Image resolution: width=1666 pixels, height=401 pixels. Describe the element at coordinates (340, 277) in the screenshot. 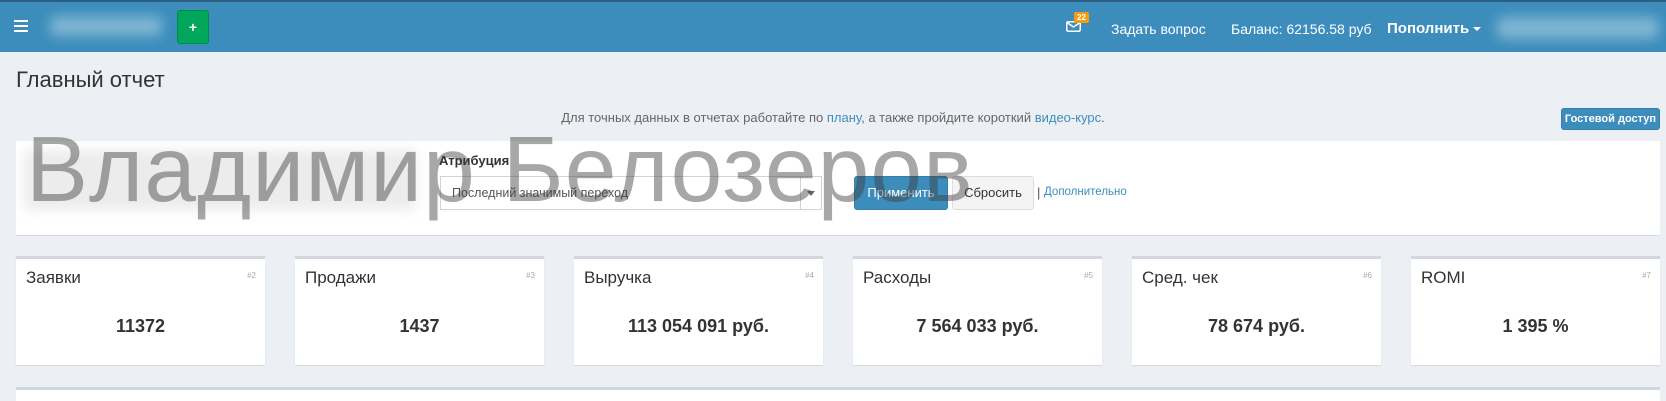

I see `card-title: Продажи` at that location.